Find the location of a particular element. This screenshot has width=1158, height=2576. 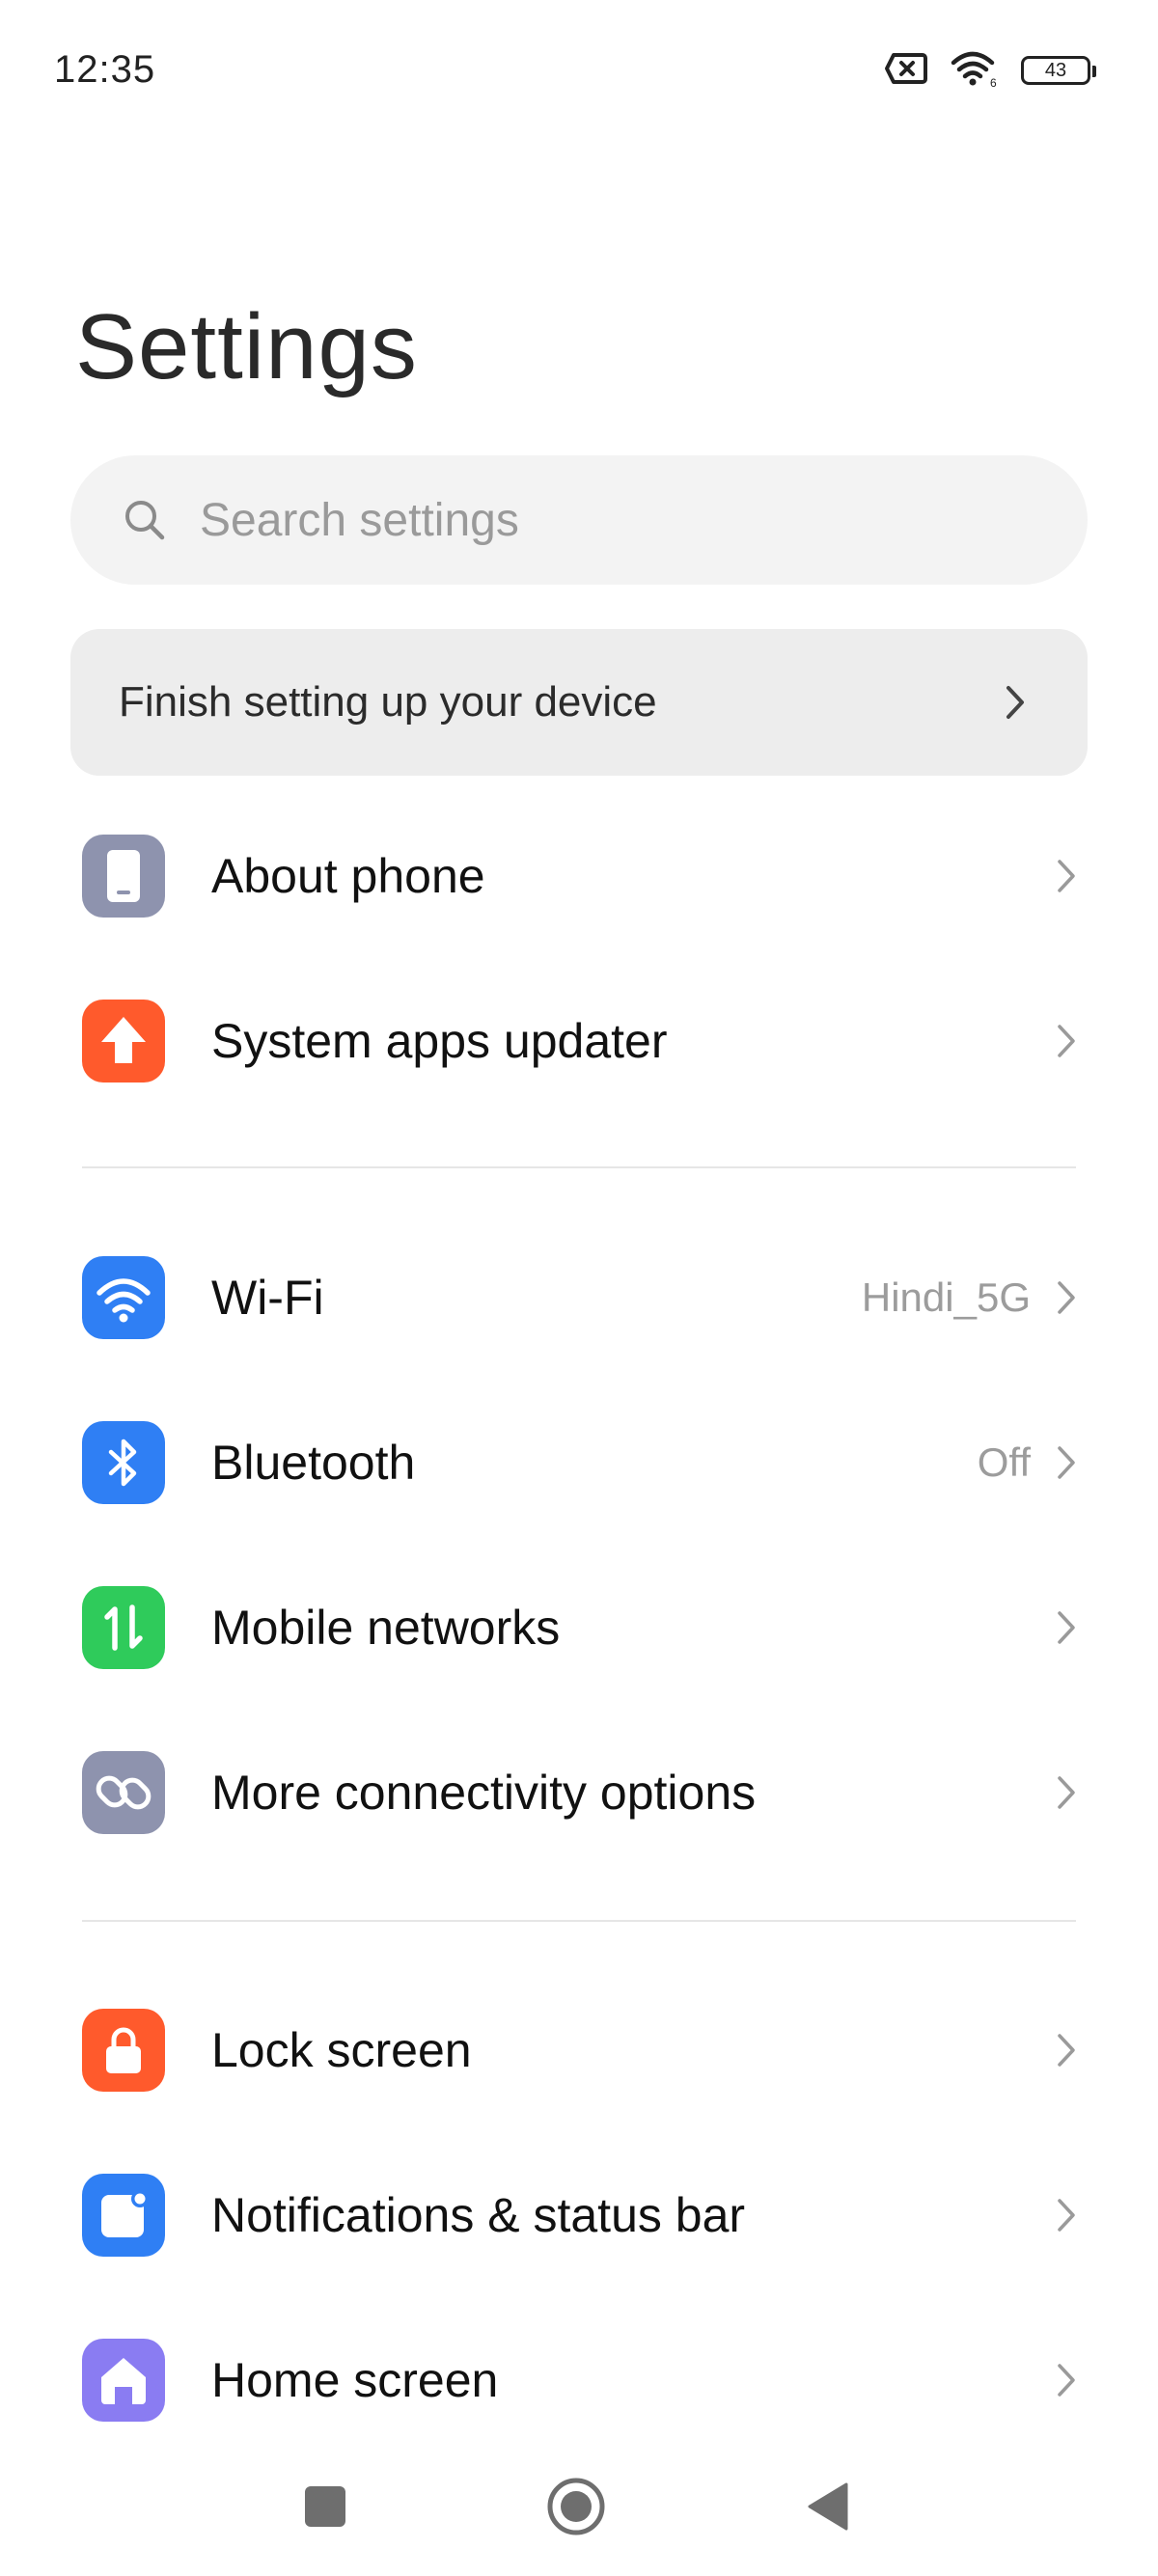

settings-item-system-apps-updater: System apps updater is located at coordinates (579, 1041).